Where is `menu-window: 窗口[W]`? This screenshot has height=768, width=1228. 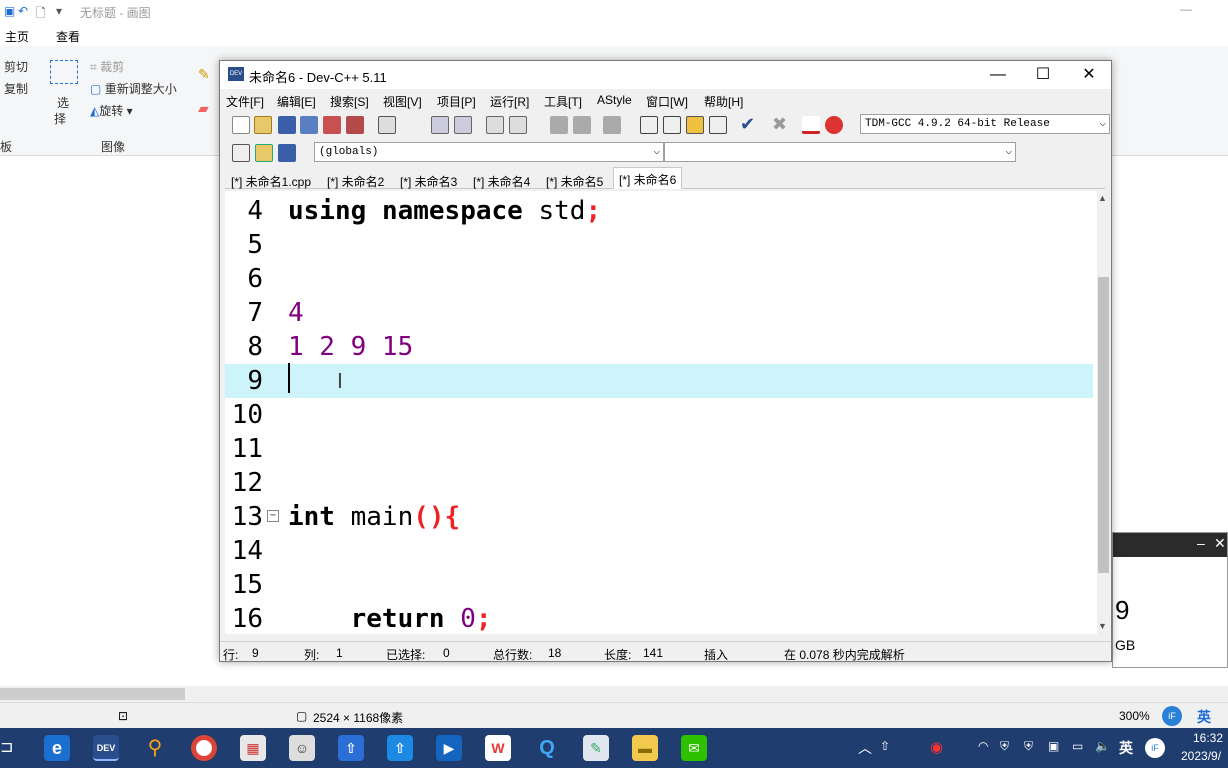
menu-window: 窗口[W] is located at coordinates (667, 101).